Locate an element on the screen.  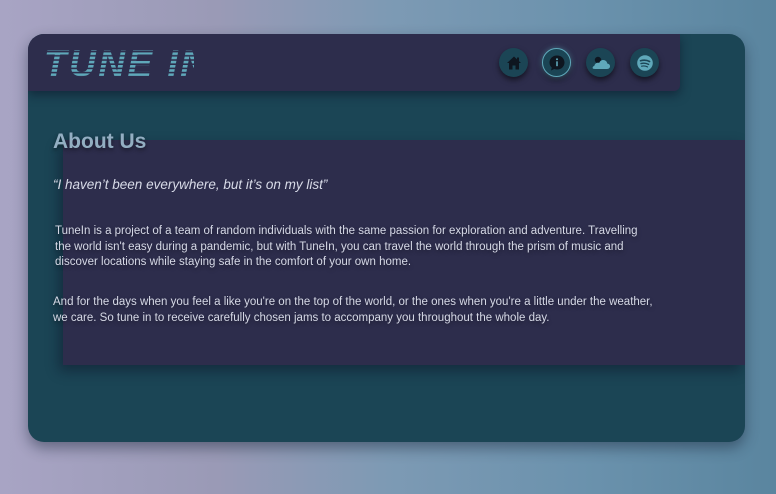
home-icon is located at coordinates (513, 62).